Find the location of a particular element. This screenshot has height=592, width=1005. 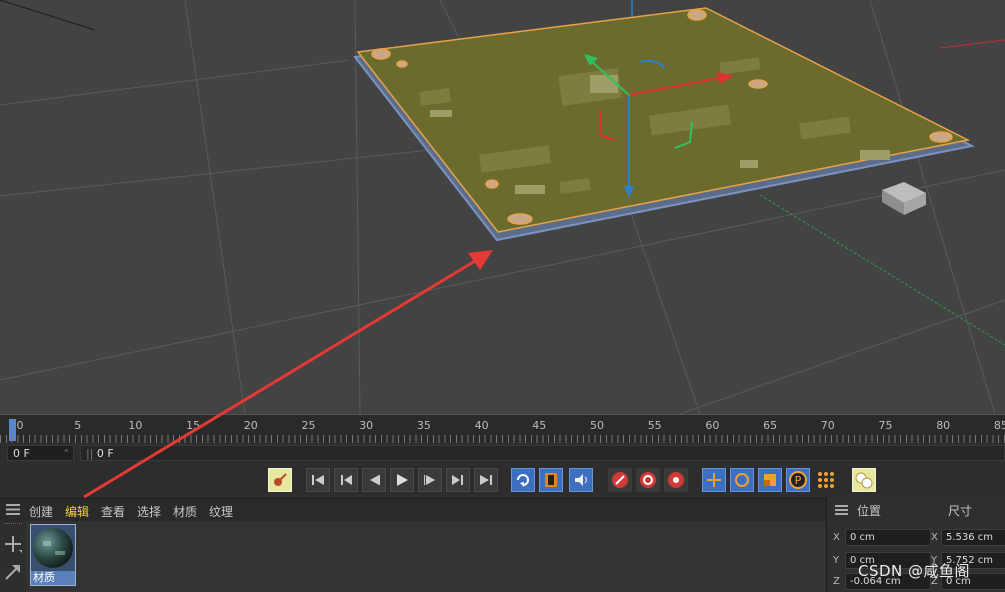

play-button is located at coordinates (402, 480).